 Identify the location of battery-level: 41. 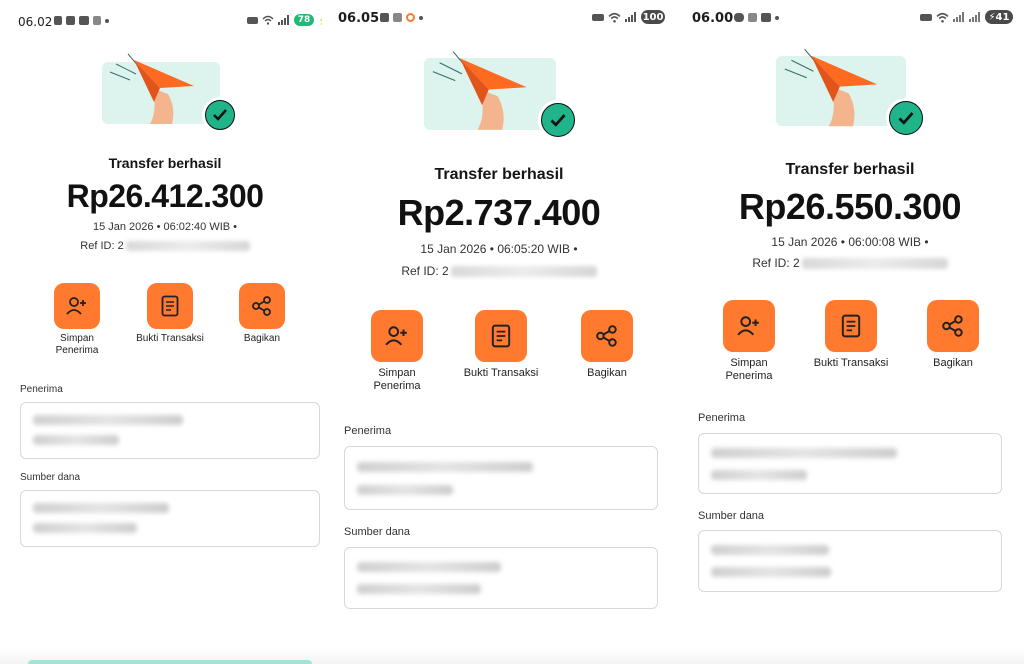
(1002, 17).